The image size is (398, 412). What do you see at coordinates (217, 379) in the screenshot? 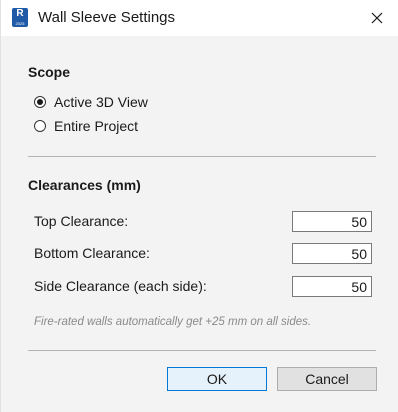
I see `ok-button: OK` at bounding box center [217, 379].